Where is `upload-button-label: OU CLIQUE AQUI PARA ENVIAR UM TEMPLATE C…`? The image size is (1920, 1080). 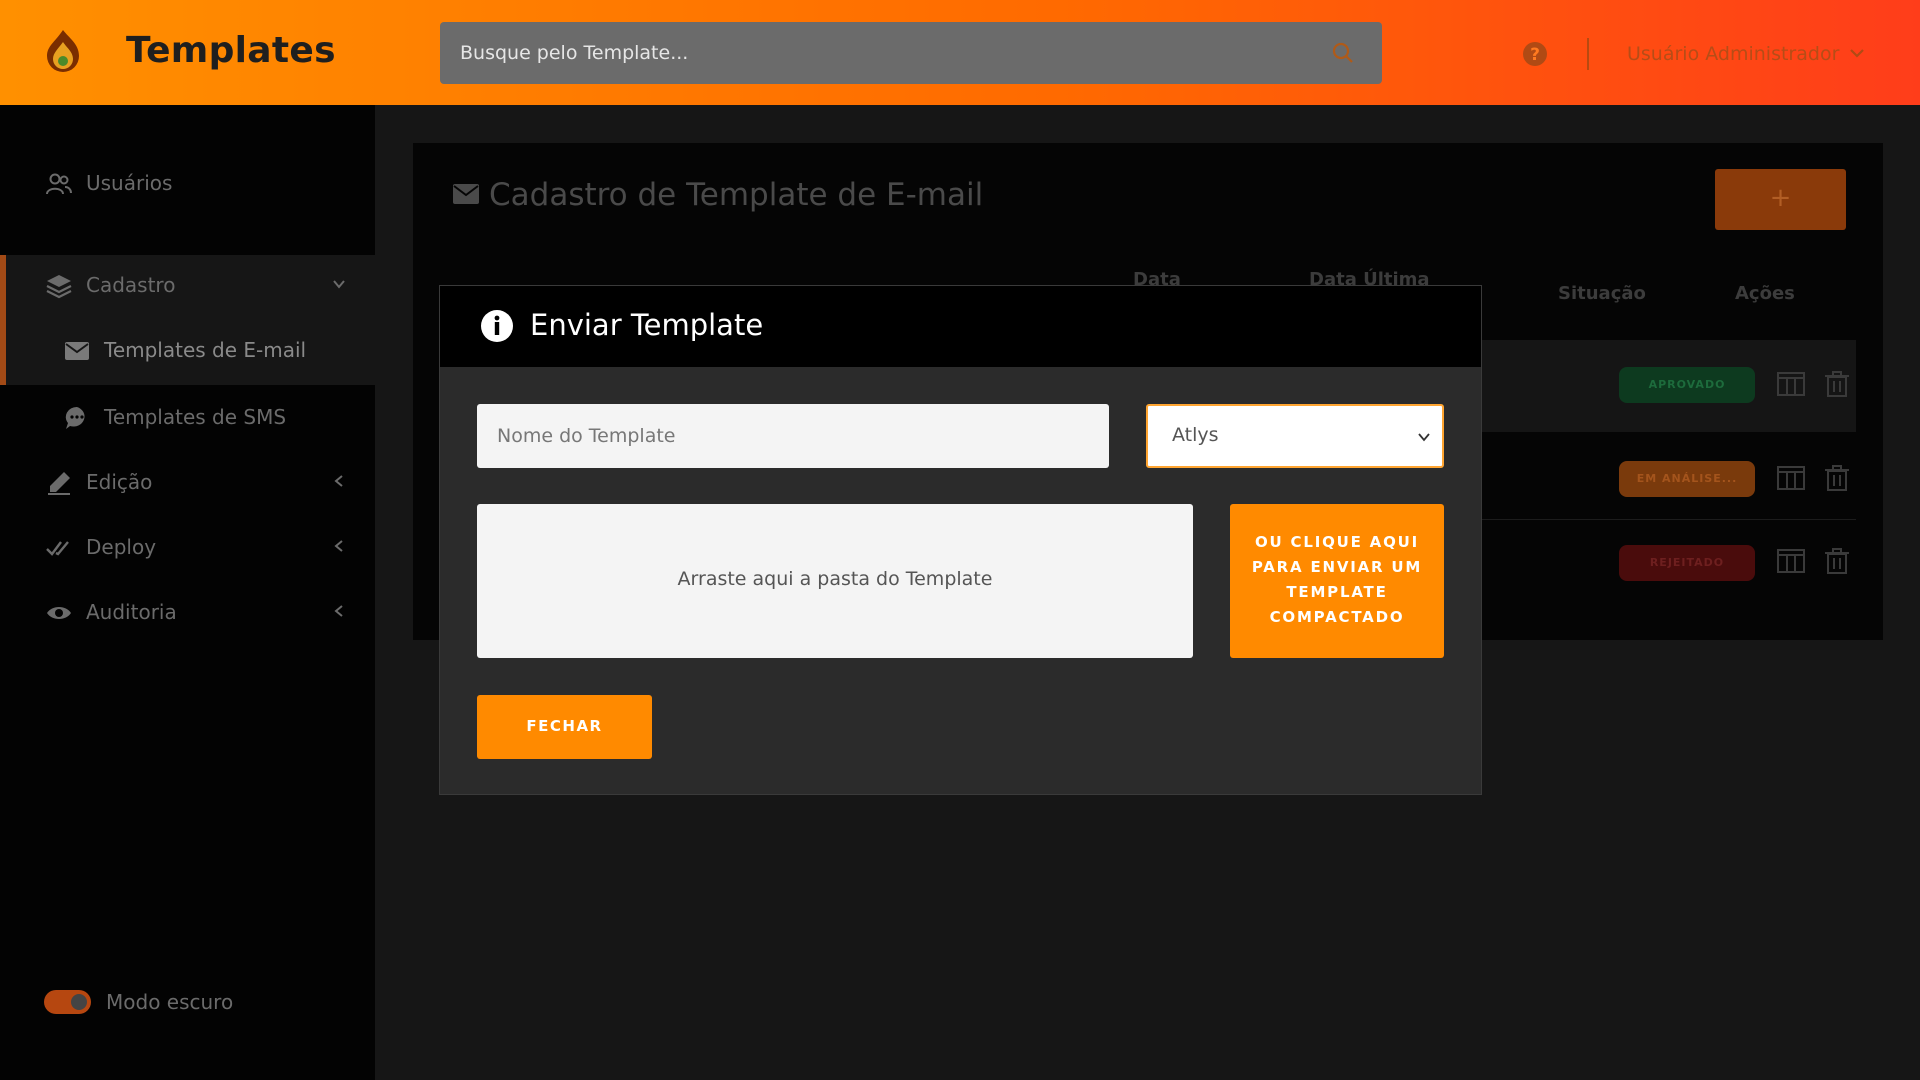
upload-button-label: OU CLIQUE AQUI PARA ENVIAR UM TEMPLATE C… is located at coordinates (1337, 579).